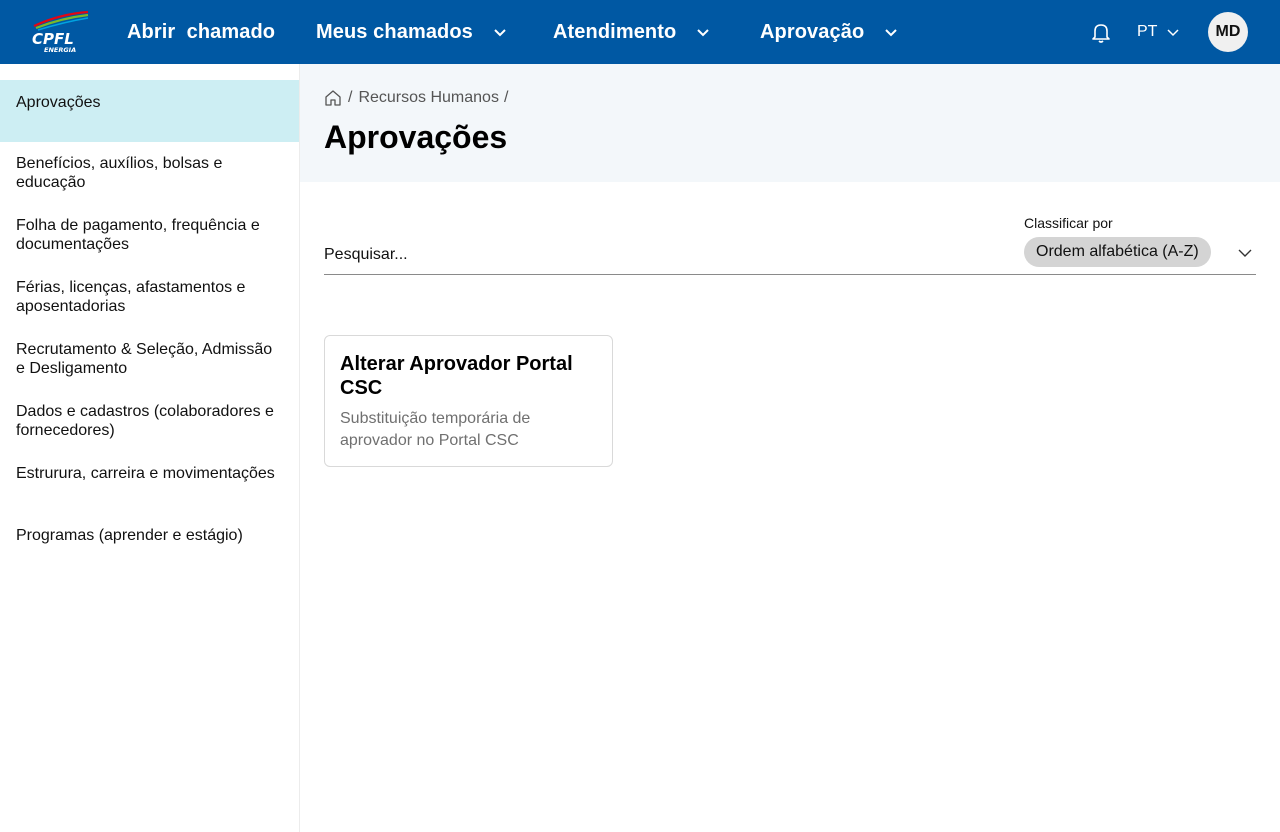  Describe the element at coordinates (1147, 31) in the screenshot. I see `language-label: PT` at that location.